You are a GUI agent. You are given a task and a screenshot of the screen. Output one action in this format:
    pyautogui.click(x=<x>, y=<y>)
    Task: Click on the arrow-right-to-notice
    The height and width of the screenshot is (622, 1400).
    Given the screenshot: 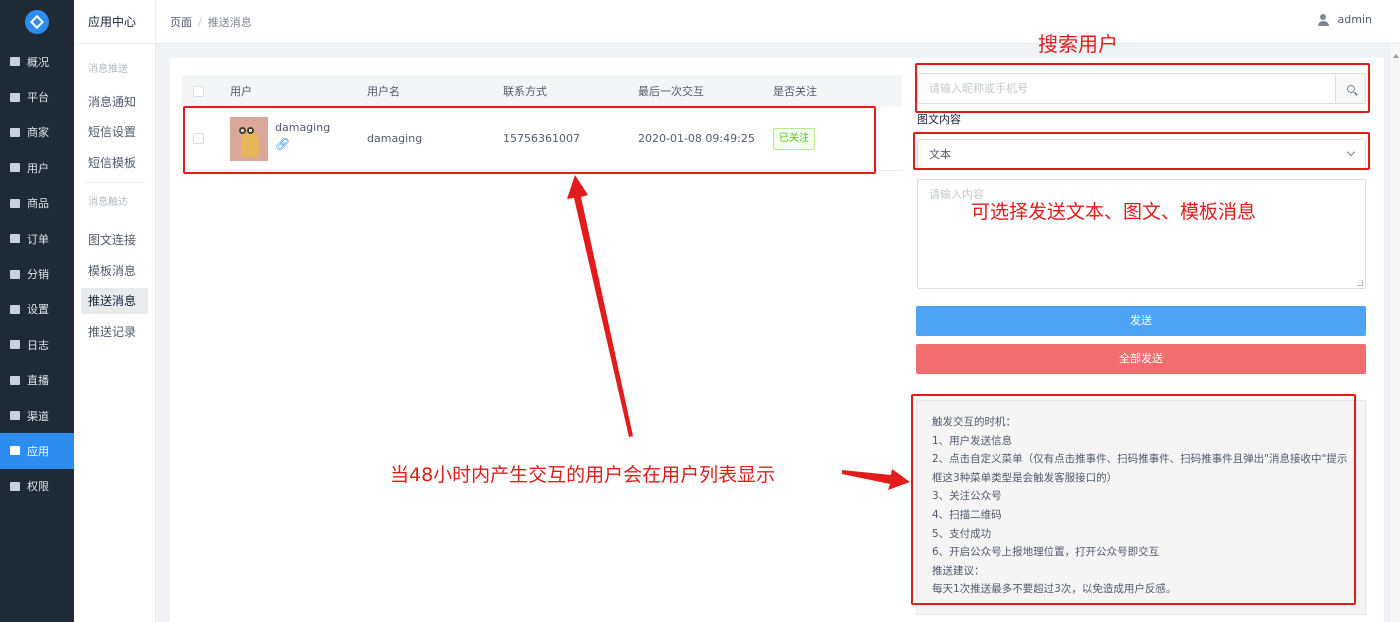 What is the action you would take?
    pyautogui.click(x=876, y=479)
    